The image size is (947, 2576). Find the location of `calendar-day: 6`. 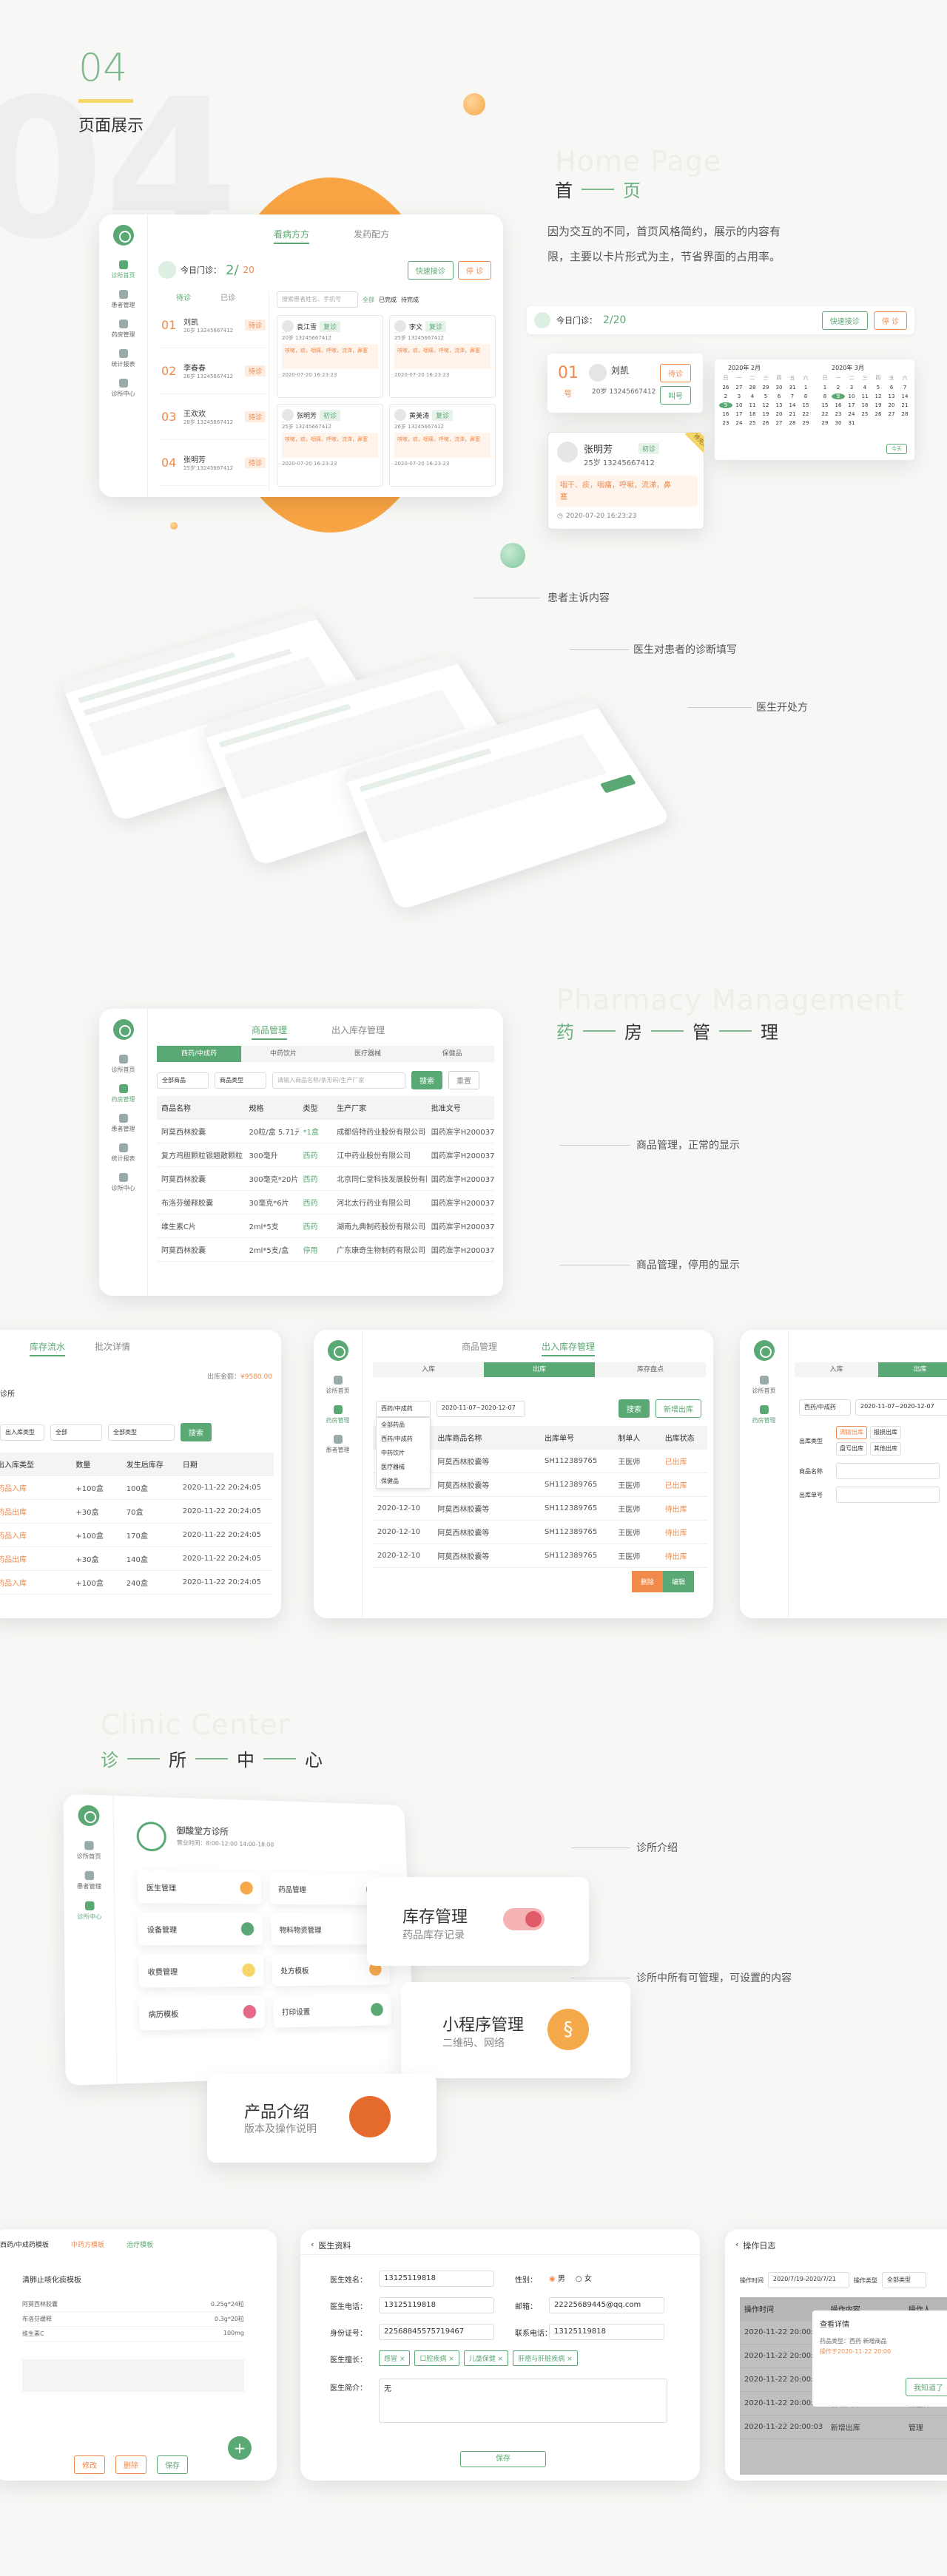

calendar-day: 6 is located at coordinates (779, 396).